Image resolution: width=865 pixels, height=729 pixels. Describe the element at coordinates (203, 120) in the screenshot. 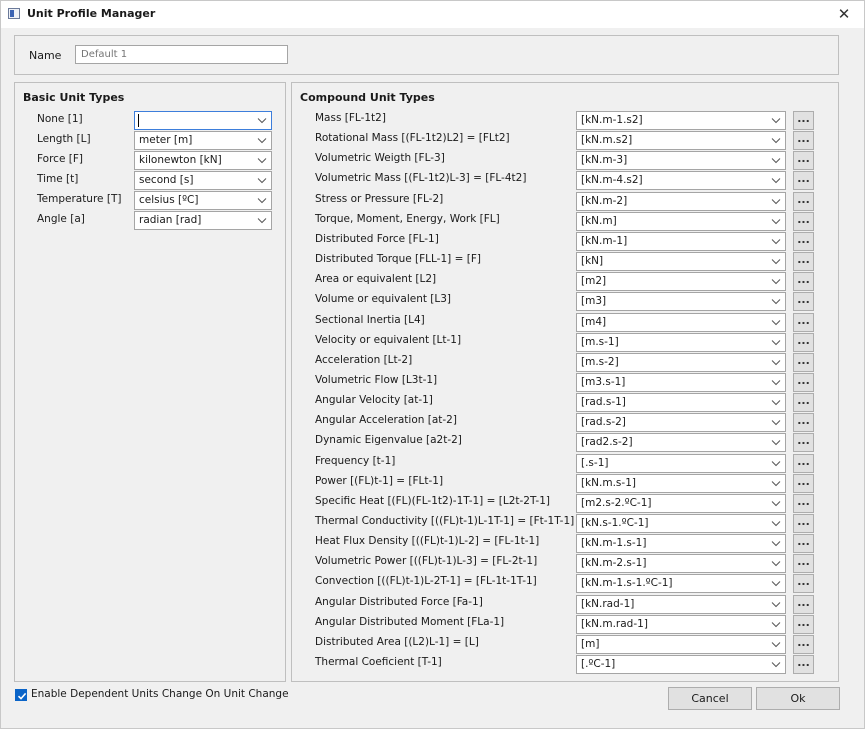

I see `basic-unit-select` at that location.